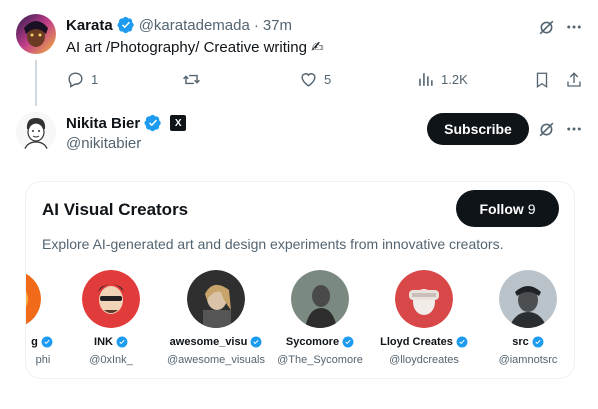 The image size is (598, 409). I want to click on retweet-icon, so click(191, 79).